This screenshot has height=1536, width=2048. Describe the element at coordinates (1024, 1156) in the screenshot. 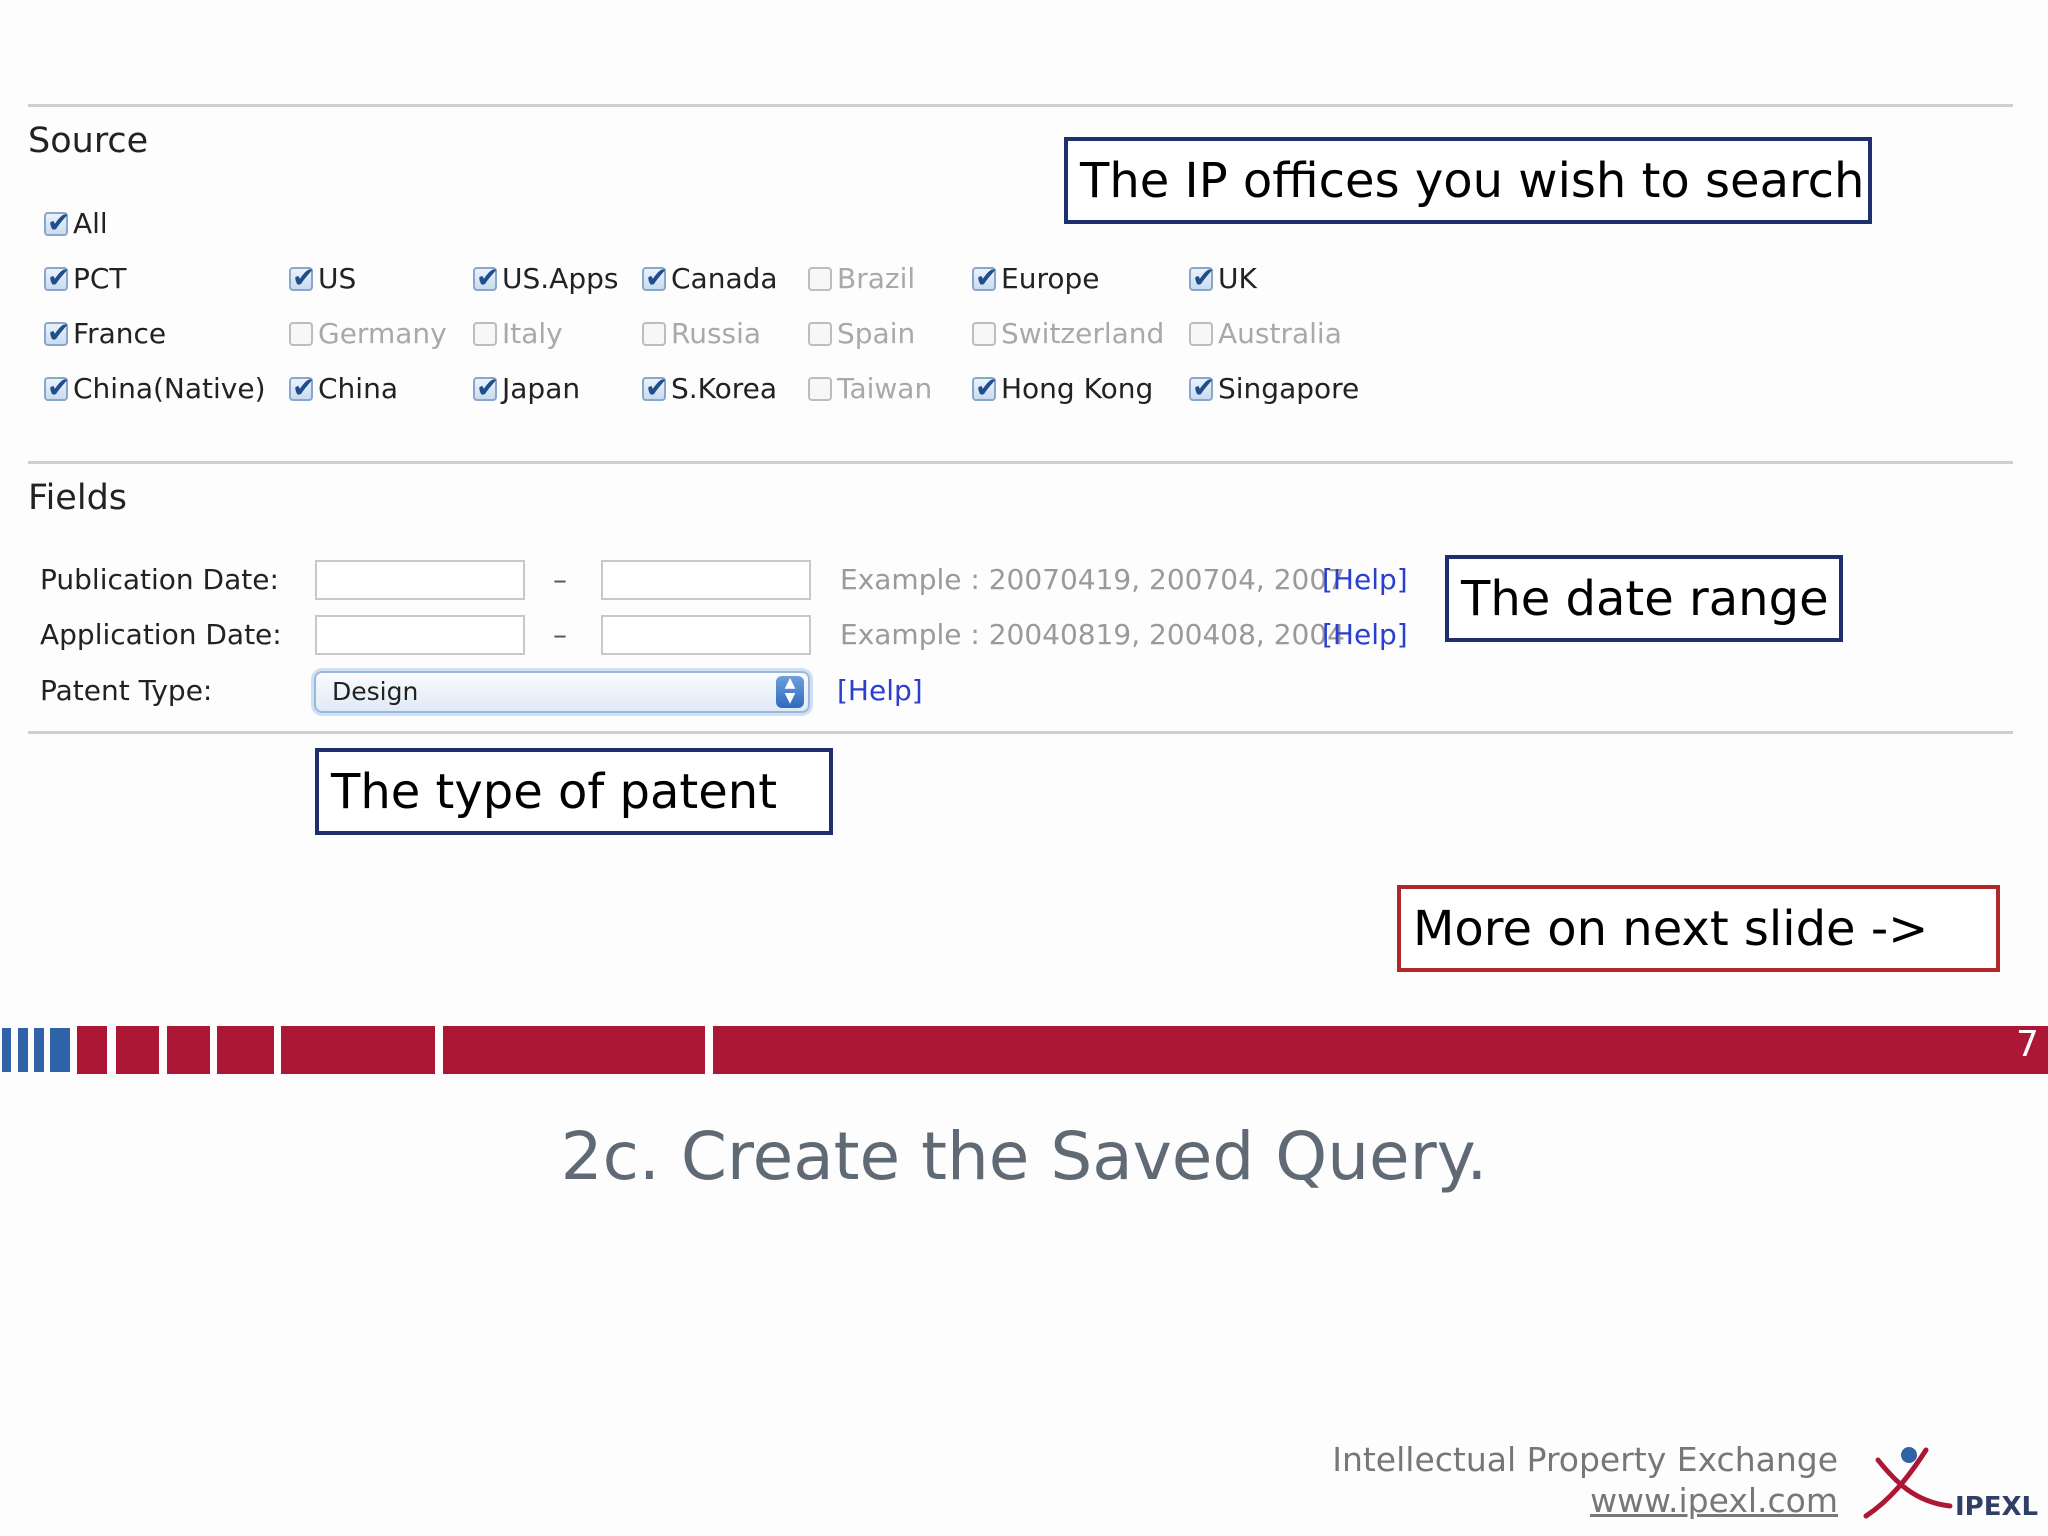

I see `slide-title: 2c. Create the Saved Query.` at that location.